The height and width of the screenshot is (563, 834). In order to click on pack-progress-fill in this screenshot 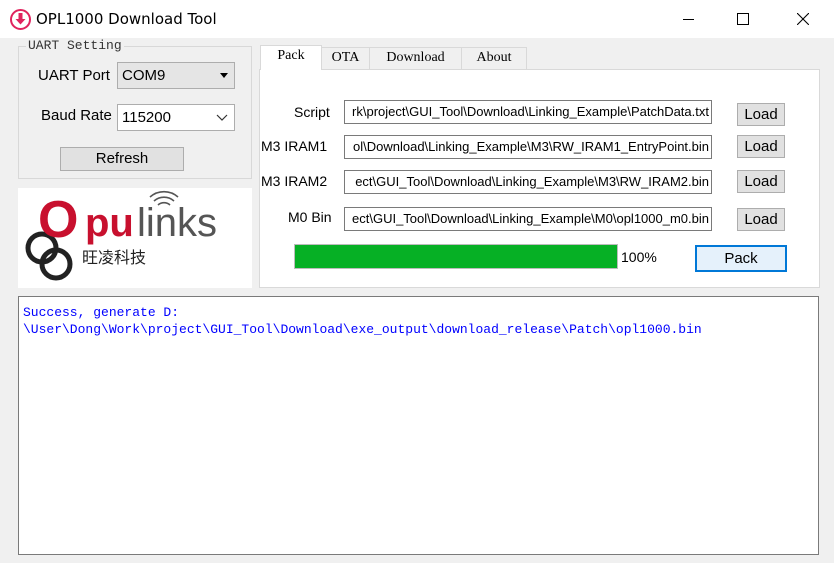, I will do `click(456, 256)`.